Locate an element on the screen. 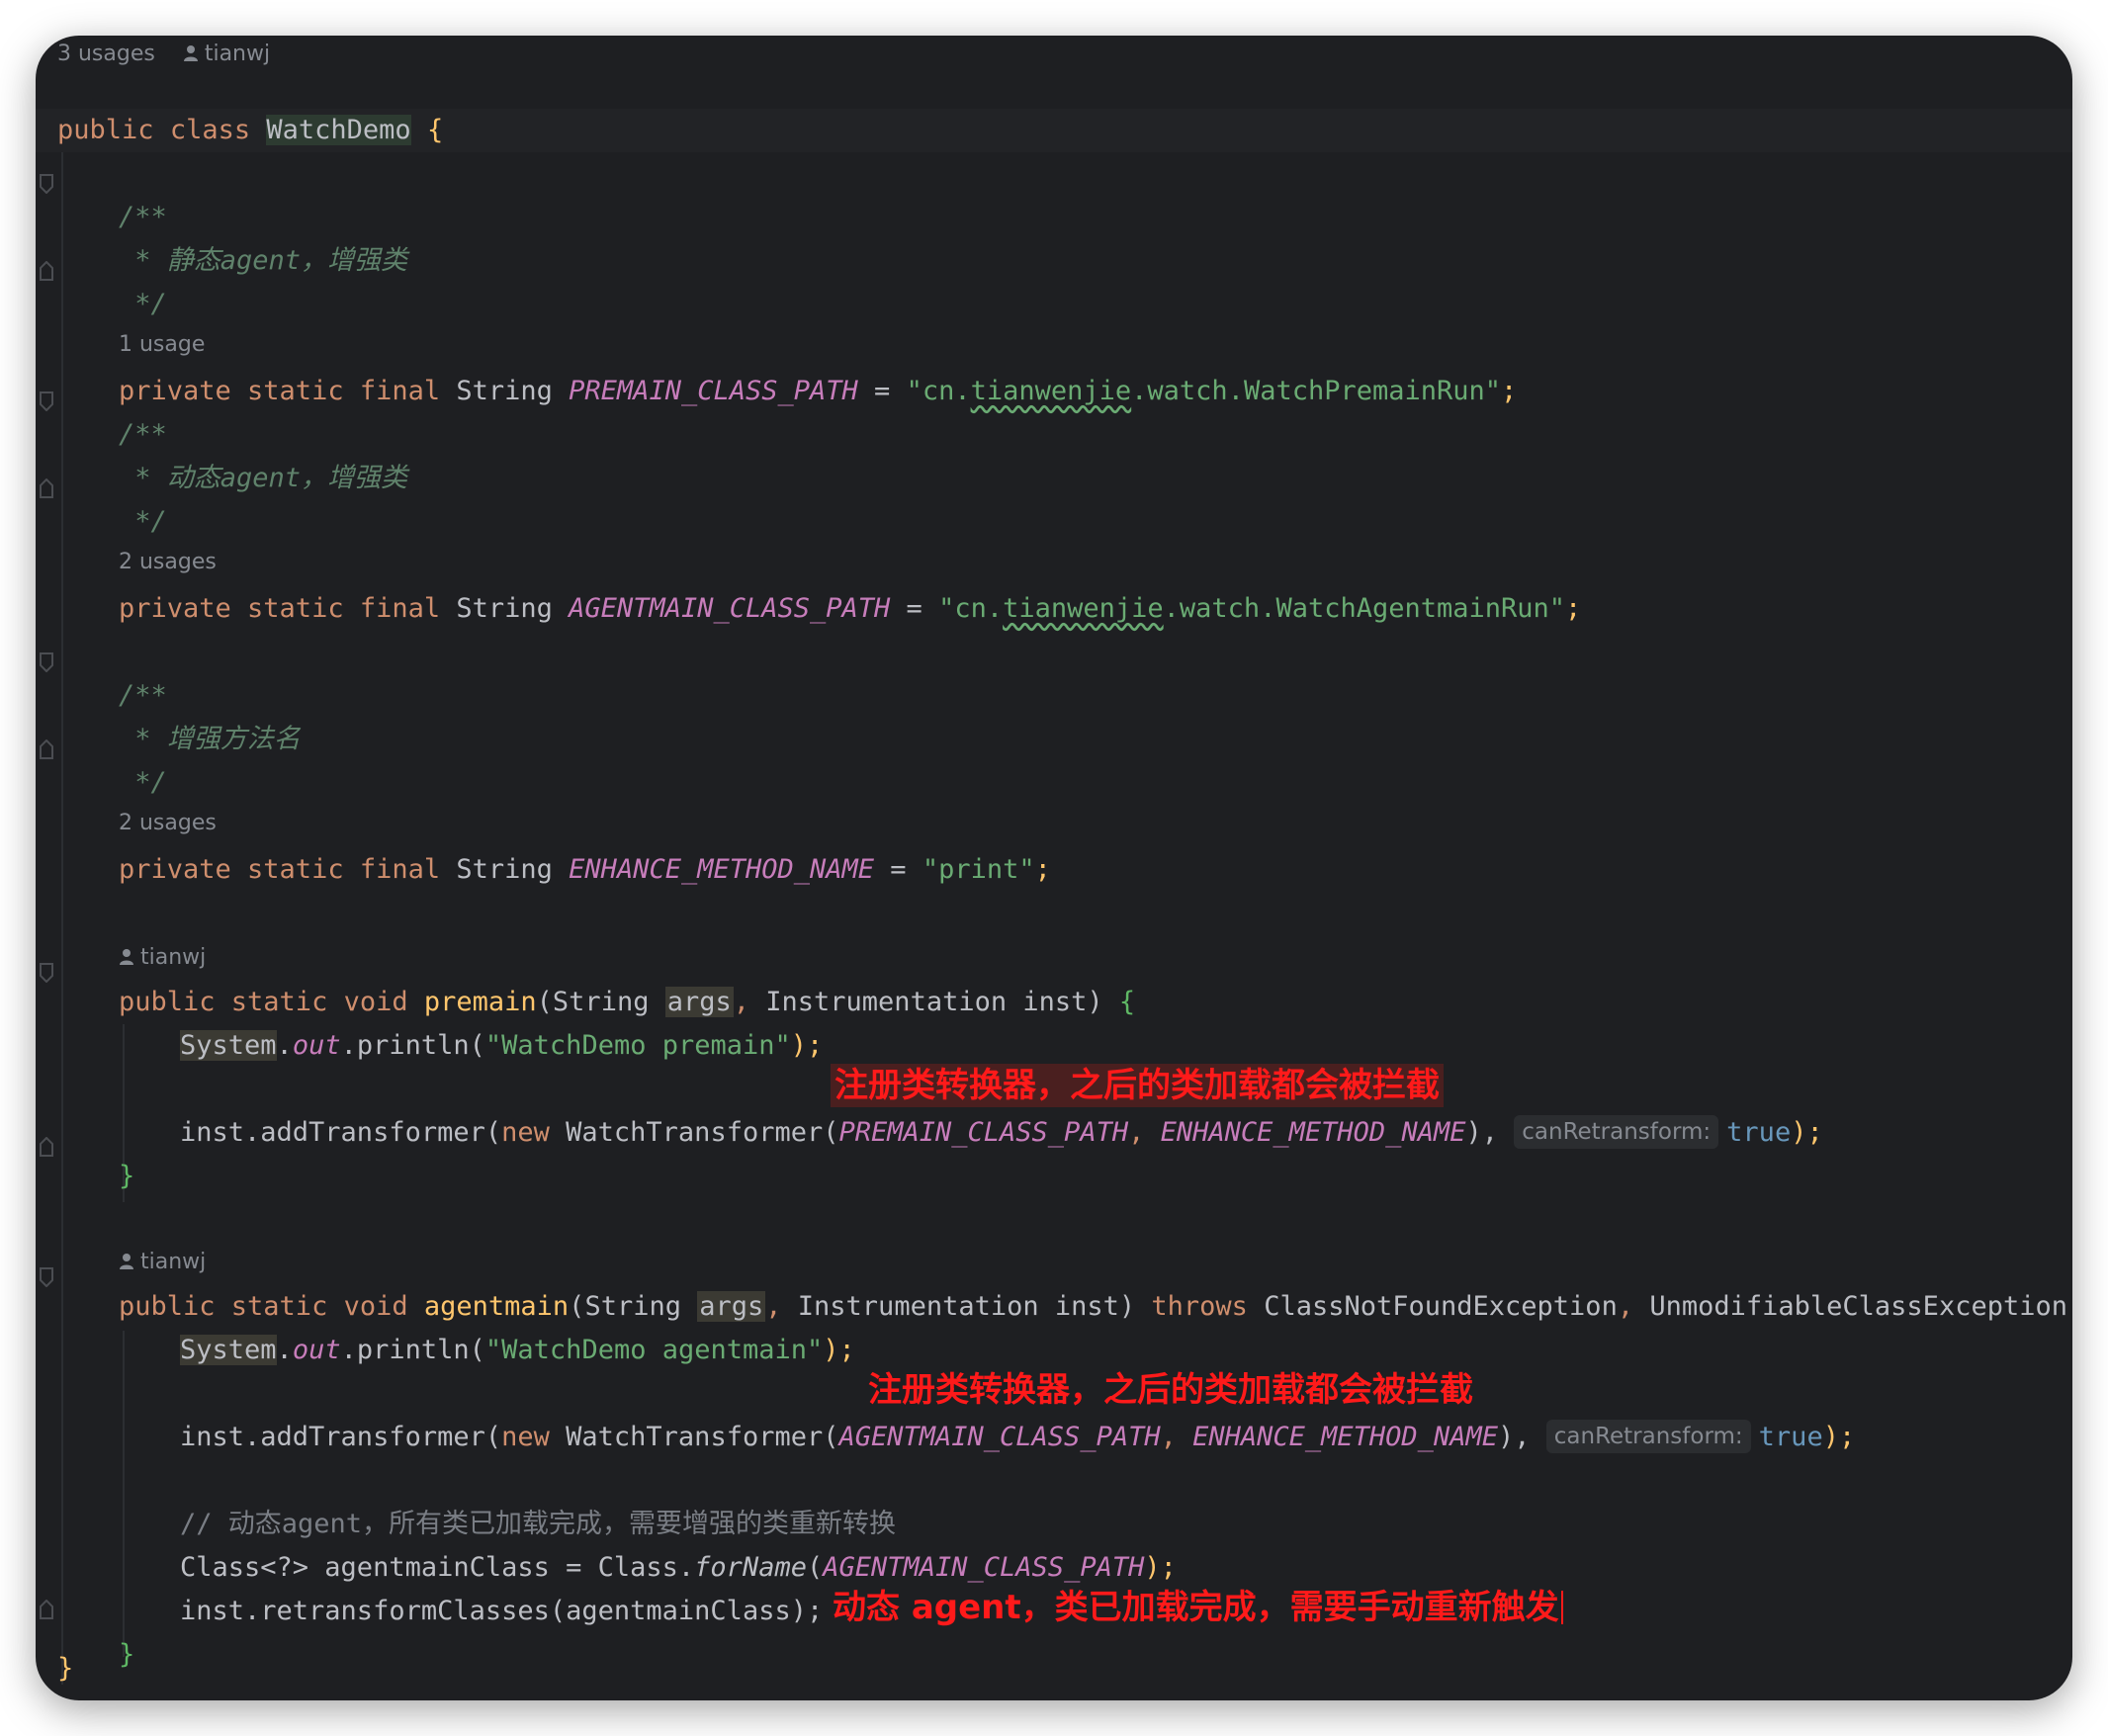 The image size is (2108, 1736). code-line-class-close: } is located at coordinates (65, 1669).